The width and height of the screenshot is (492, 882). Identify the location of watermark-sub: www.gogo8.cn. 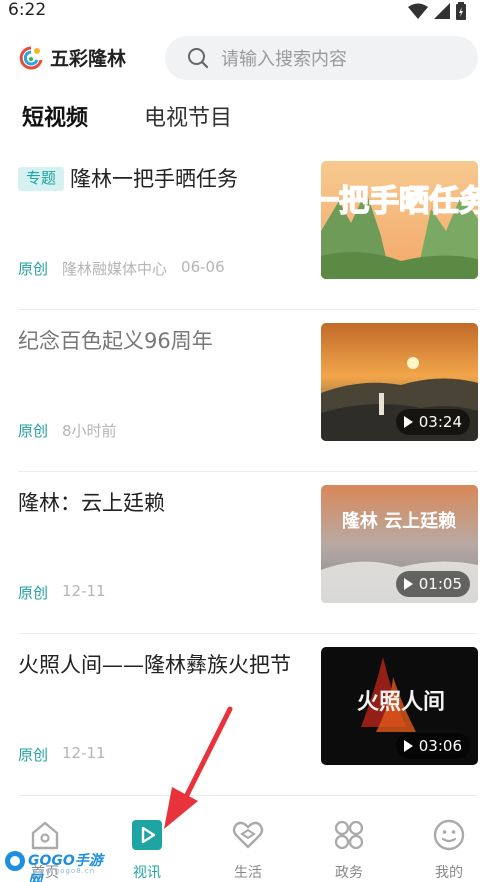
(64, 871).